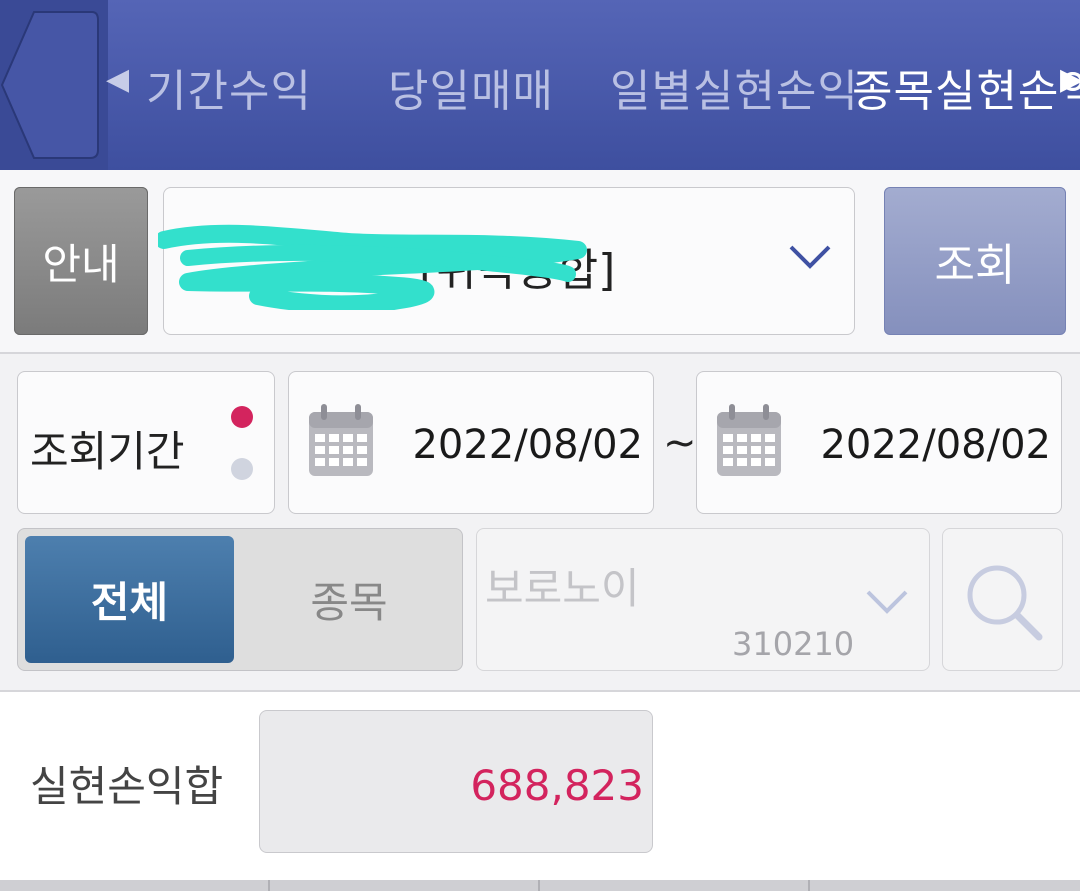  Describe the element at coordinates (793, 644) in the screenshot. I see `stock-code: 310210` at that location.